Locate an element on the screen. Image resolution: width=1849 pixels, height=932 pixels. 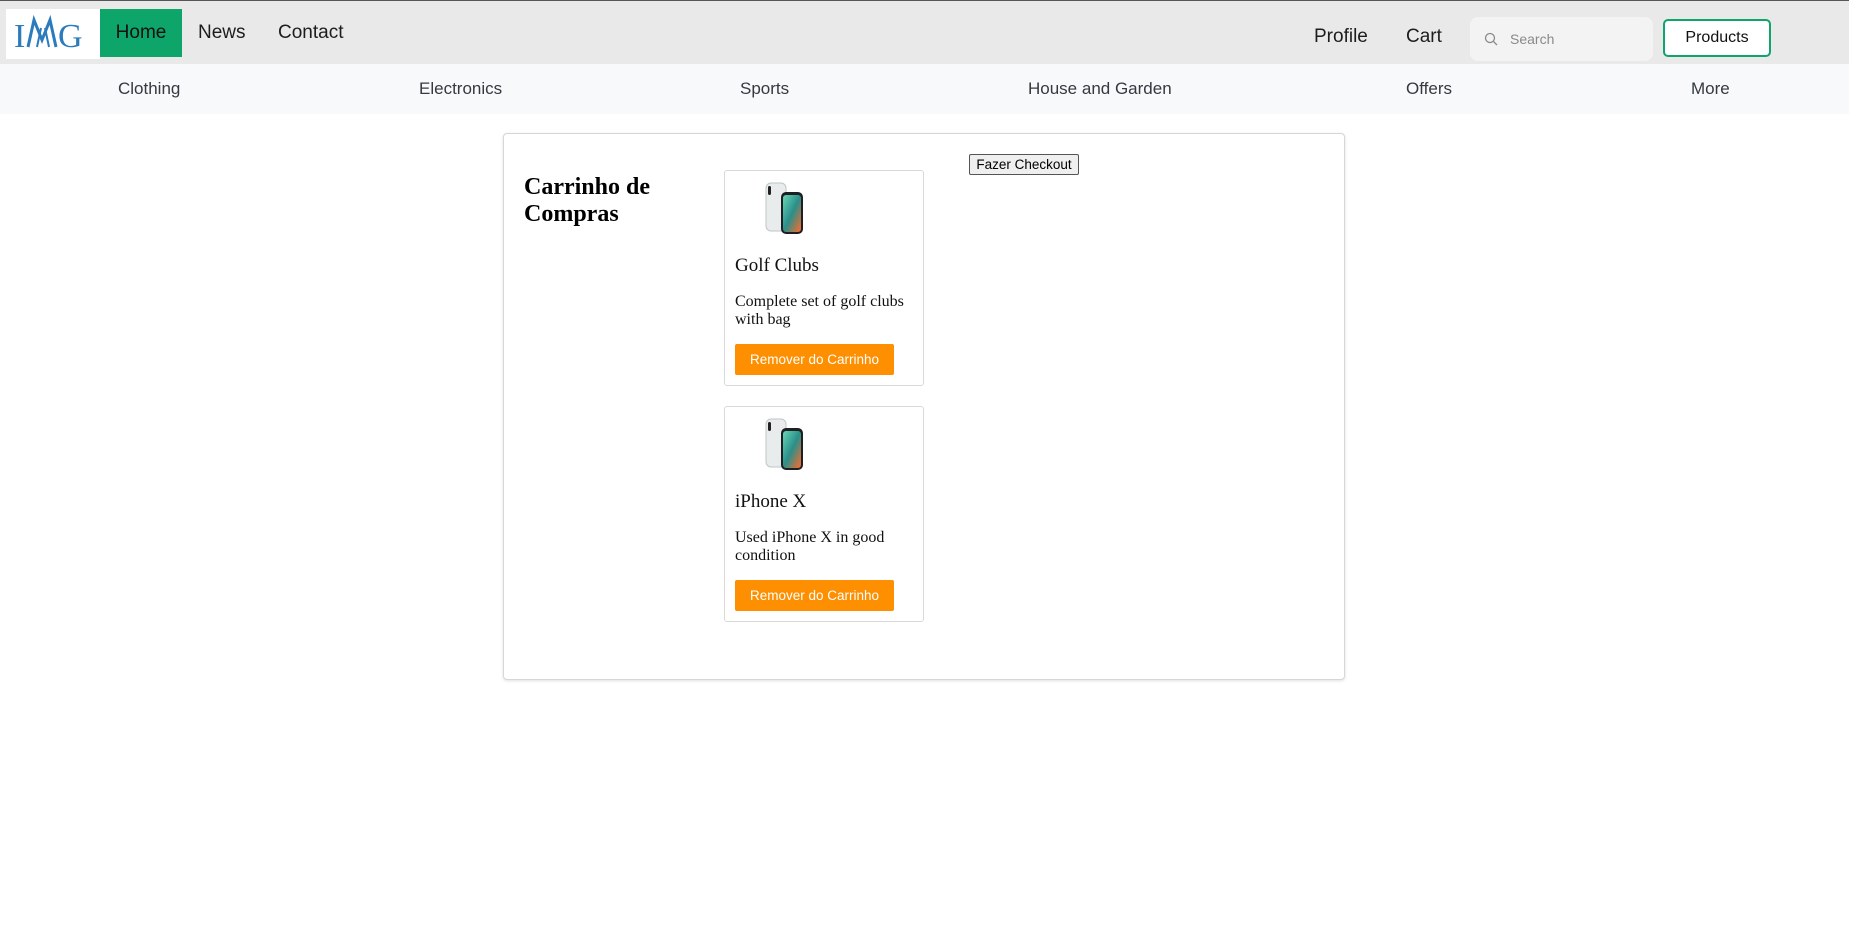
category-clothing: Clothing is located at coordinates (149, 89).